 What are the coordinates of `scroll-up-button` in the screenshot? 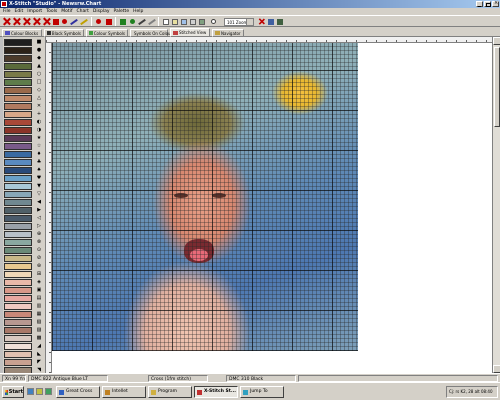 It's located at (496, 41).